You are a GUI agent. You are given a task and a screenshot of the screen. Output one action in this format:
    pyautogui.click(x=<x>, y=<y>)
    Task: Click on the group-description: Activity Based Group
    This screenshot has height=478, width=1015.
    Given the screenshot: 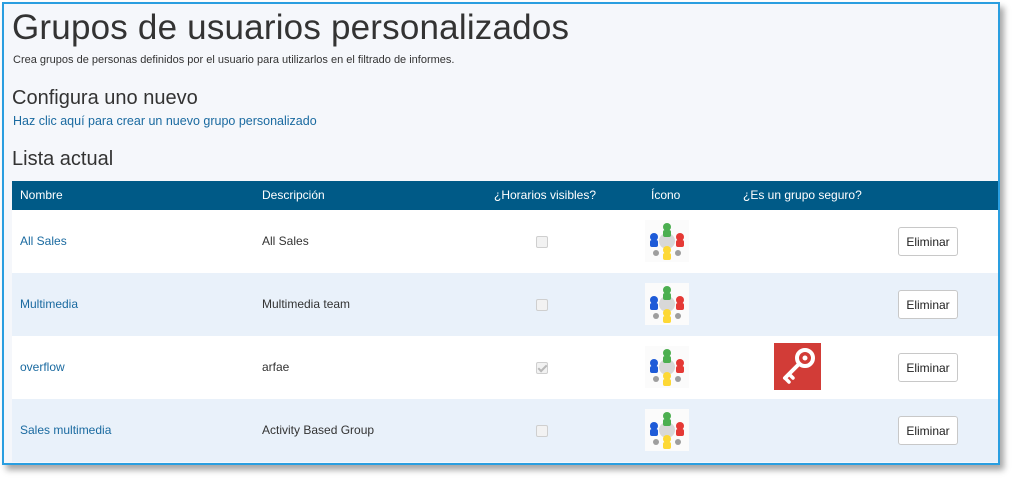 What is the action you would take?
    pyautogui.click(x=318, y=430)
    